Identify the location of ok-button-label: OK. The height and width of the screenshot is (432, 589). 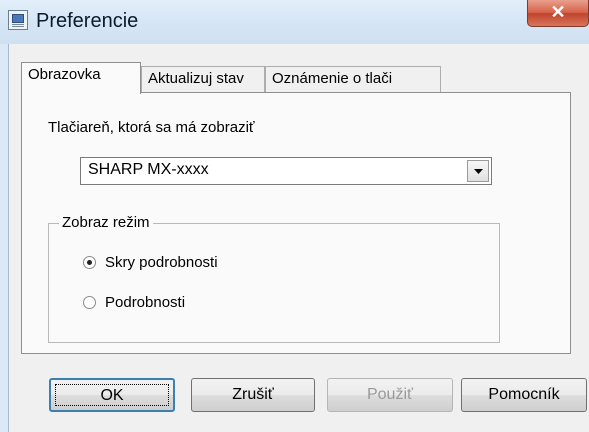
(112, 395).